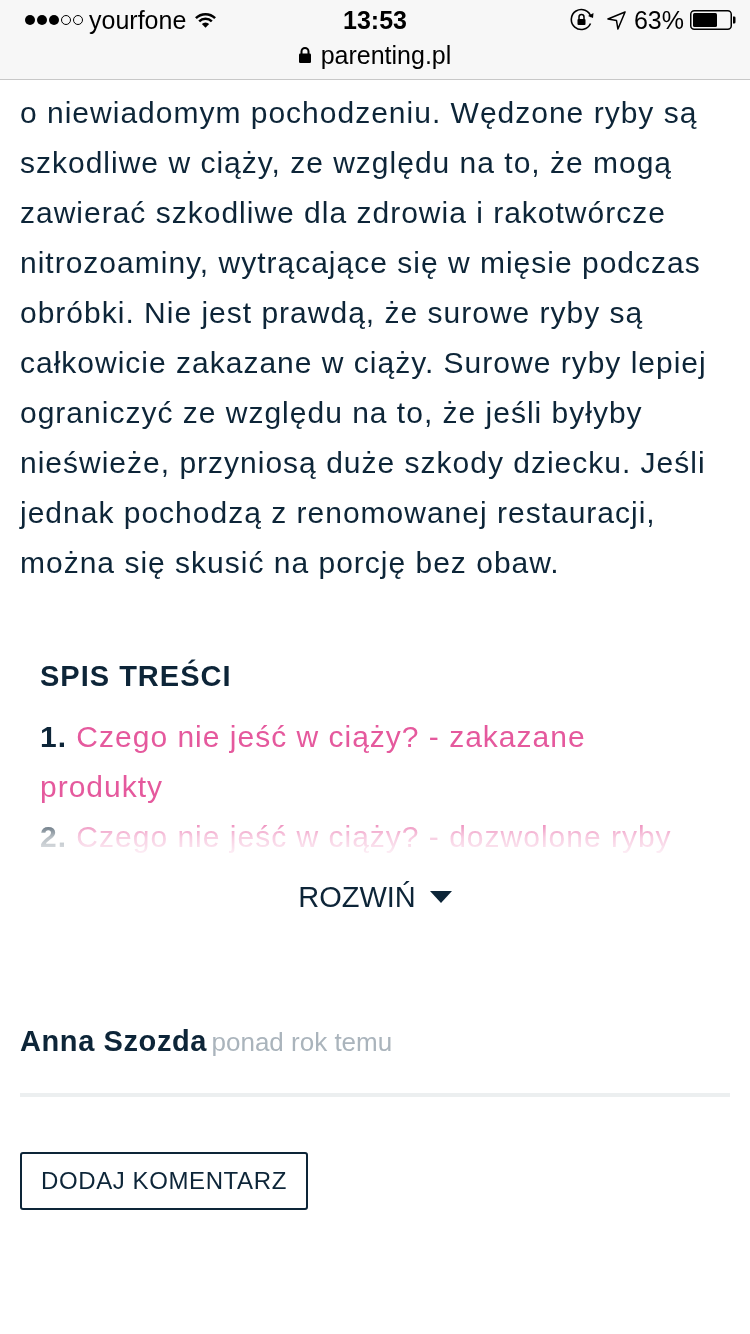  I want to click on toc-link: 1. Czego nie jeść w ciąży? - zakazane produkty, so click(375, 762).